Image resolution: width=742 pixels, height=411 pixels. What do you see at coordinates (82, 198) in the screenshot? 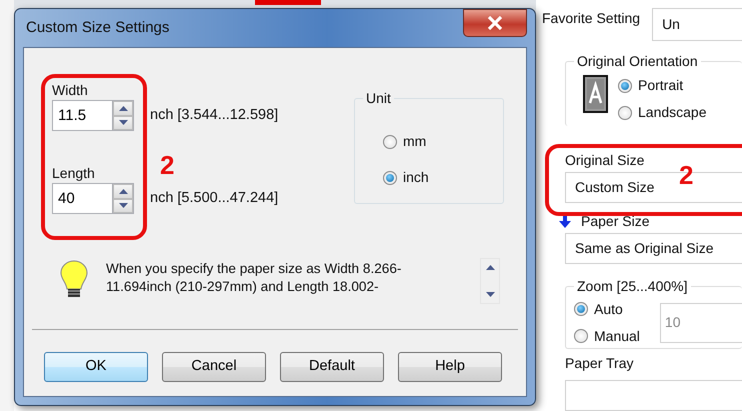
I see `number-field: 40` at bounding box center [82, 198].